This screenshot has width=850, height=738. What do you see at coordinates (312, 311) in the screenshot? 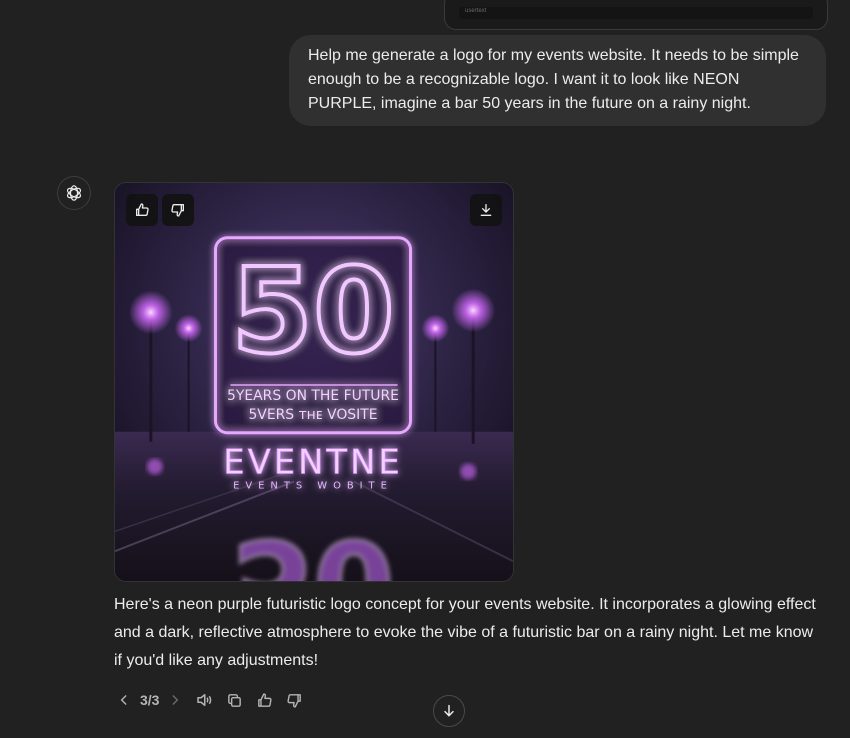
I see `neon-big-number: 50` at bounding box center [312, 311].